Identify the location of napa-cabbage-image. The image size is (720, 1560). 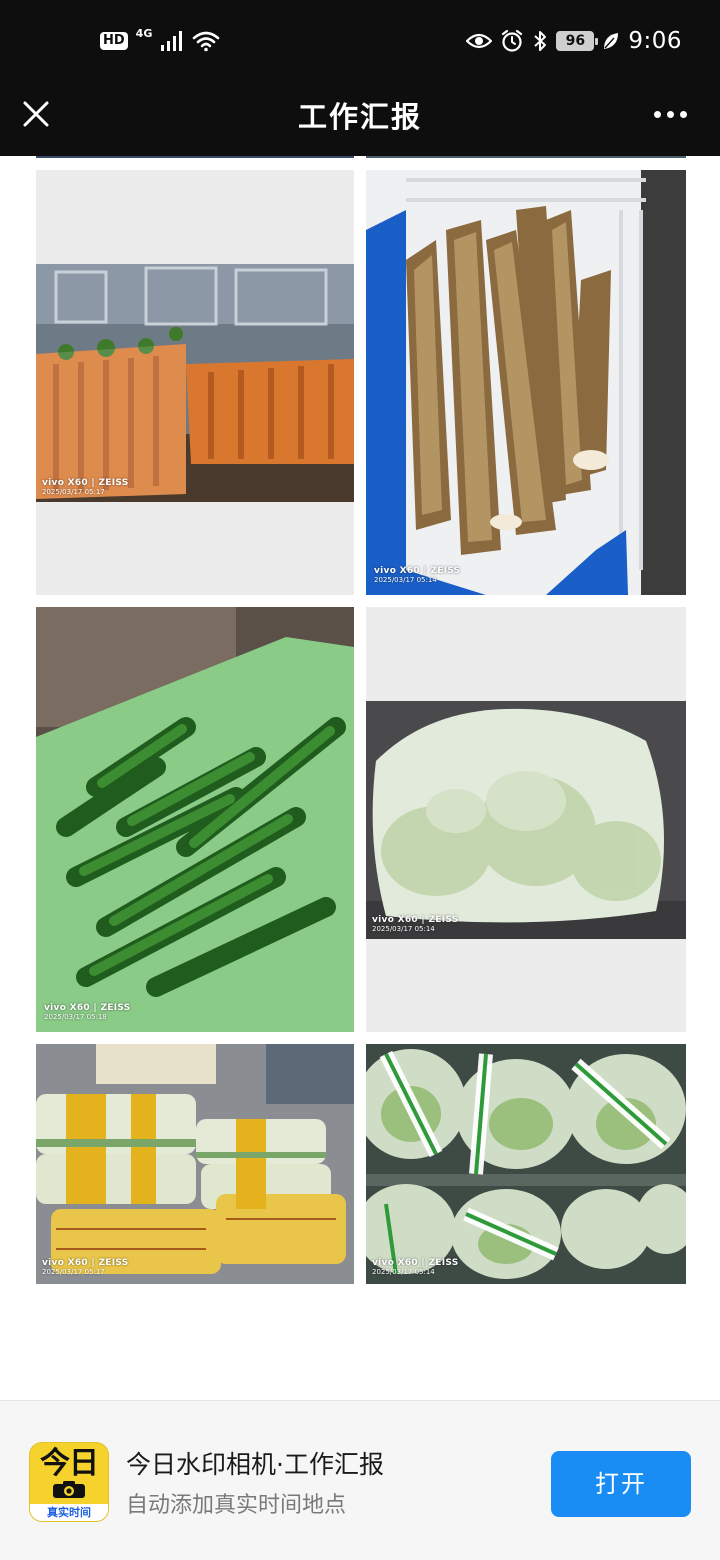
(195, 1164).